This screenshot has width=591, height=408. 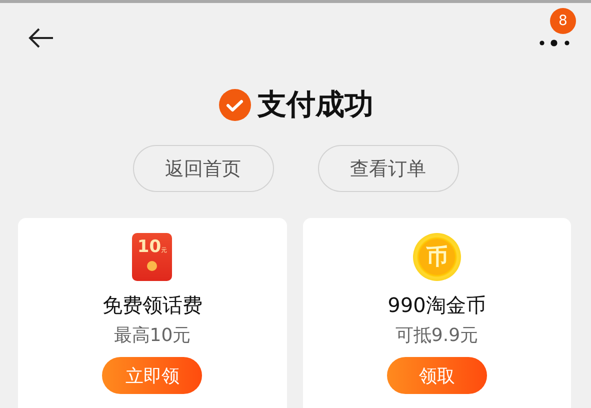 I want to click on more-icon, so click(x=555, y=43).